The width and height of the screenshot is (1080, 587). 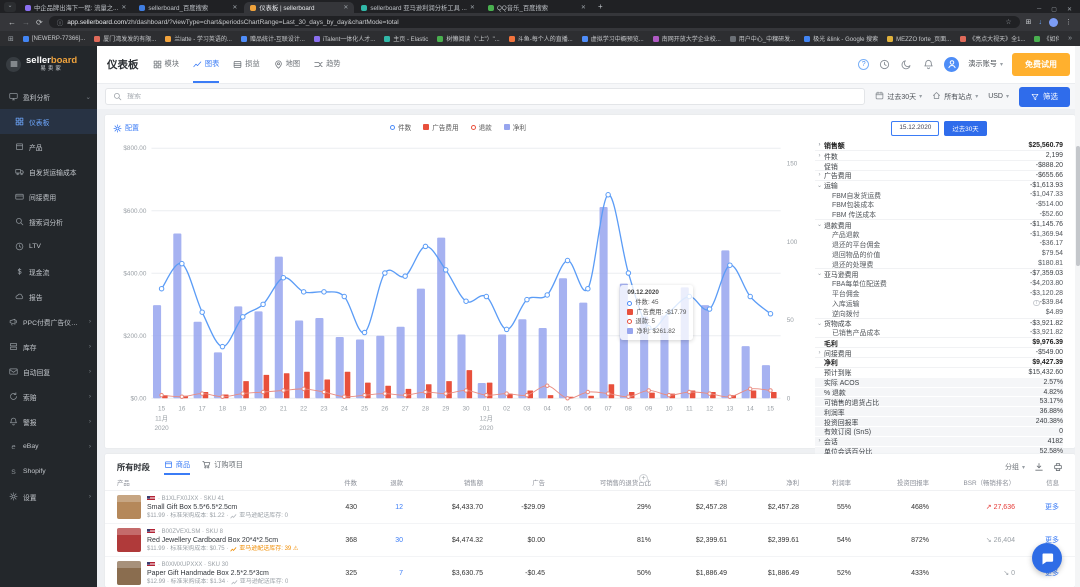 I want to click on table-tab-订购项目: 订购项目, so click(x=222, y=467).